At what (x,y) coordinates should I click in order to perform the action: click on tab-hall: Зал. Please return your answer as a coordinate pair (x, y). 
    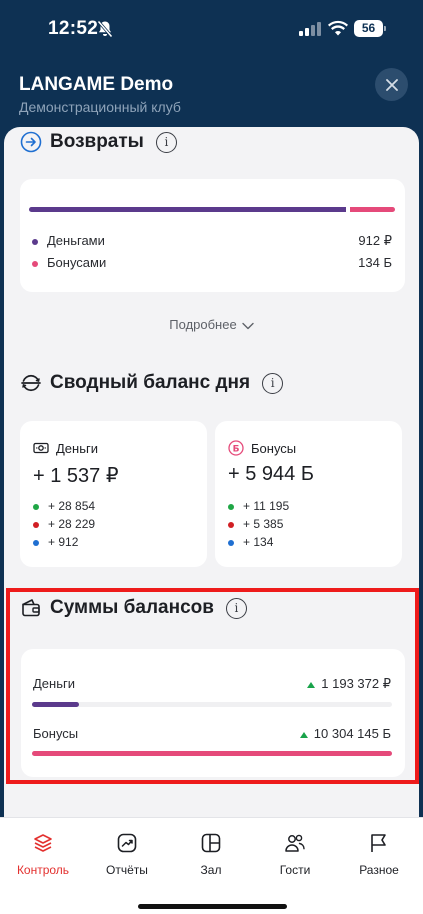
    Looking at the image, I should click on (211, 853).